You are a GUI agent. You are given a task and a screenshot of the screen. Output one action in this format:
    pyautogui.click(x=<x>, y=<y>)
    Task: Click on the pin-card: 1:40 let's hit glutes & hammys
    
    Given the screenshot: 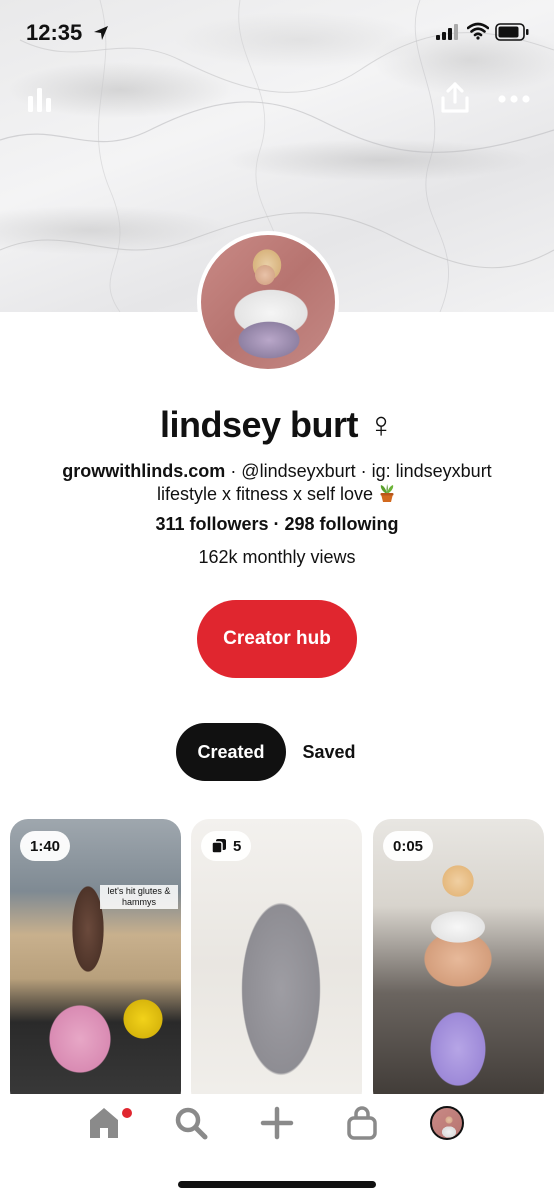 What is the action you would take?
    pyautogui.click(x=95, y=964)
    